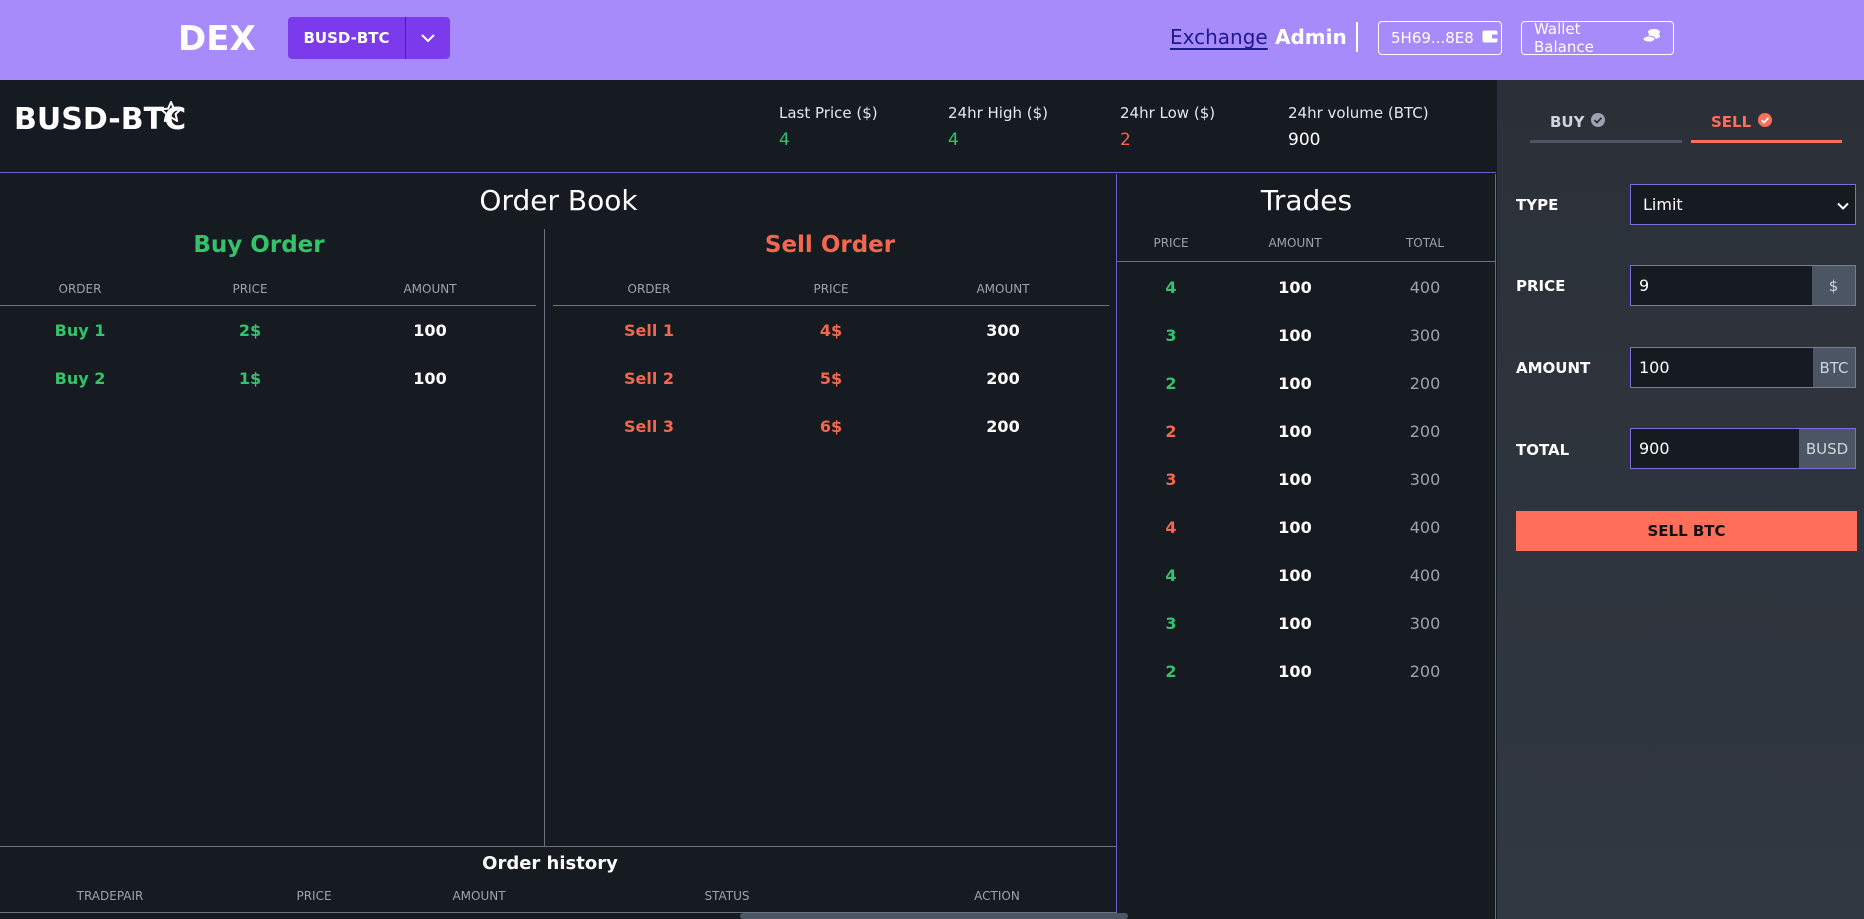 The width and height of the screenshot is (1864, 919). I want to click on order-book-divider, so click(544, 537).